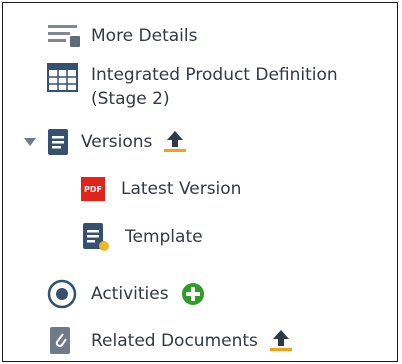 The height and width of the screenshot is (364, 402). I want to click on tree-item-more-details: More Details, so click(122, 36).